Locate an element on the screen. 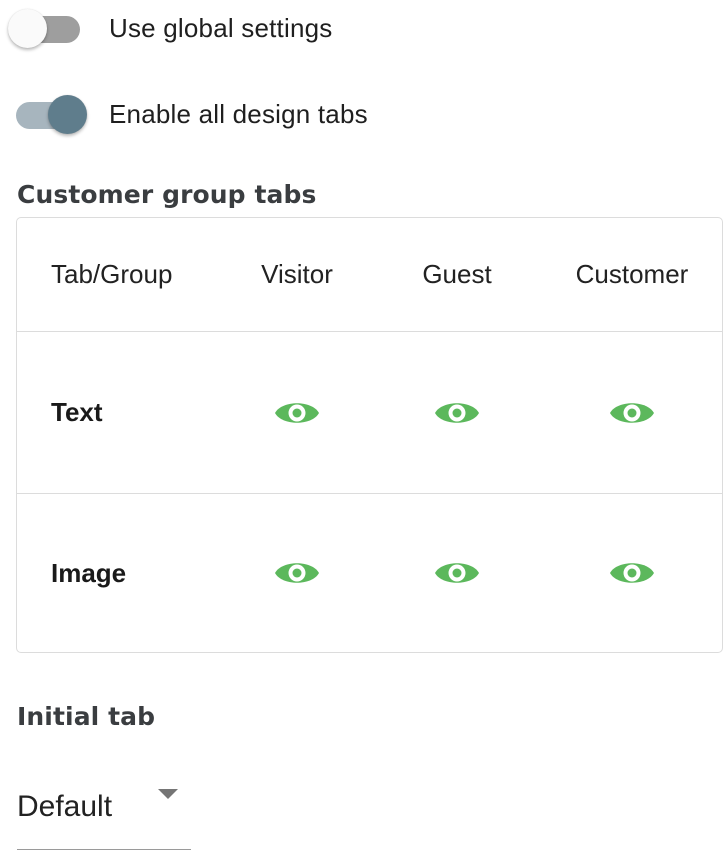  visibility-toggle-image-guest is located at coordinates (457, 573).